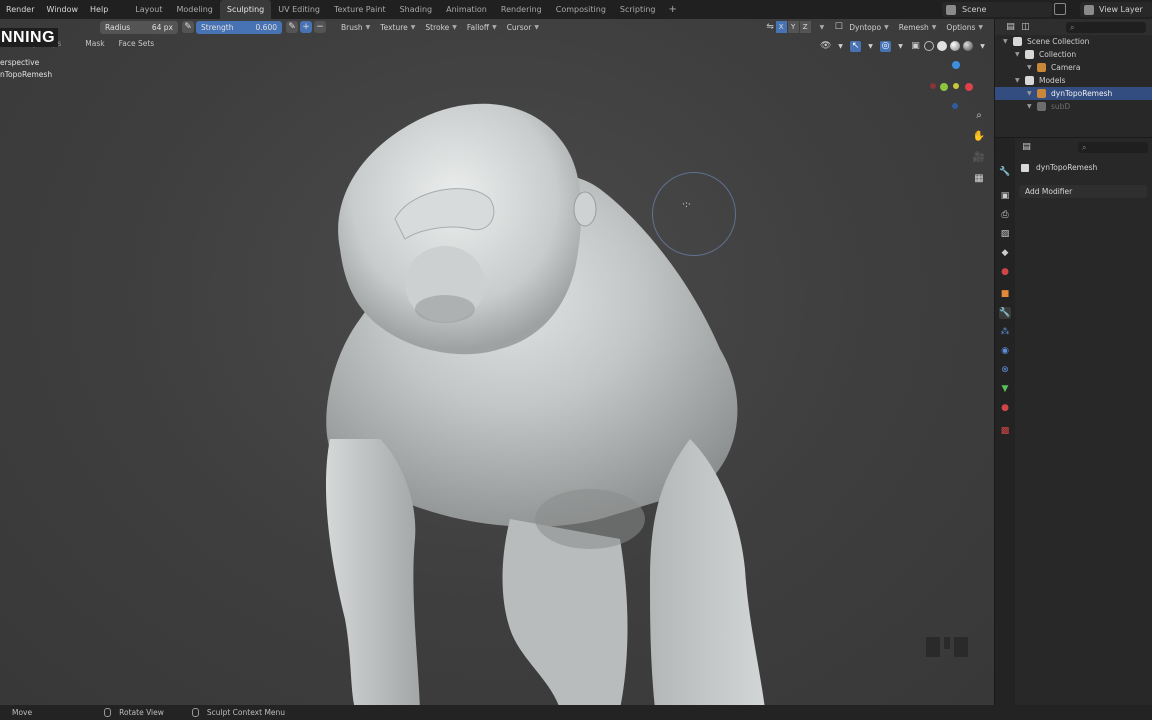 The height and width of the screenshot is (720, 1152). I want to click on physics-tab-icon: ◉, so click(1005, 351).